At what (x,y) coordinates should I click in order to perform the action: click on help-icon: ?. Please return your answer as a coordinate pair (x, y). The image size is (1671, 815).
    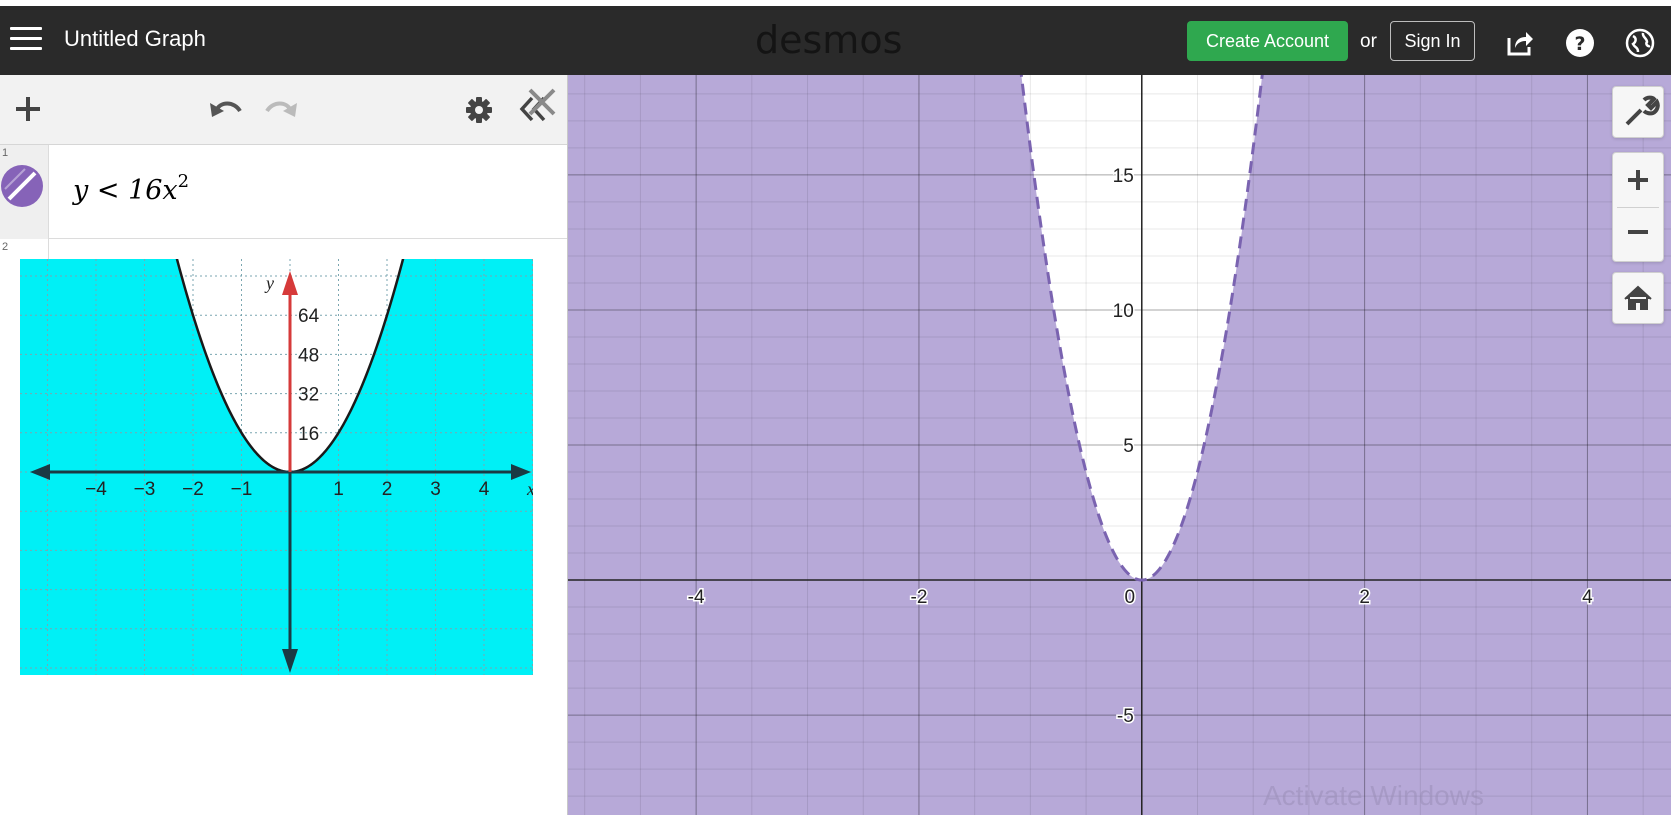
    Looking at the image, I should click on (1580, 43).